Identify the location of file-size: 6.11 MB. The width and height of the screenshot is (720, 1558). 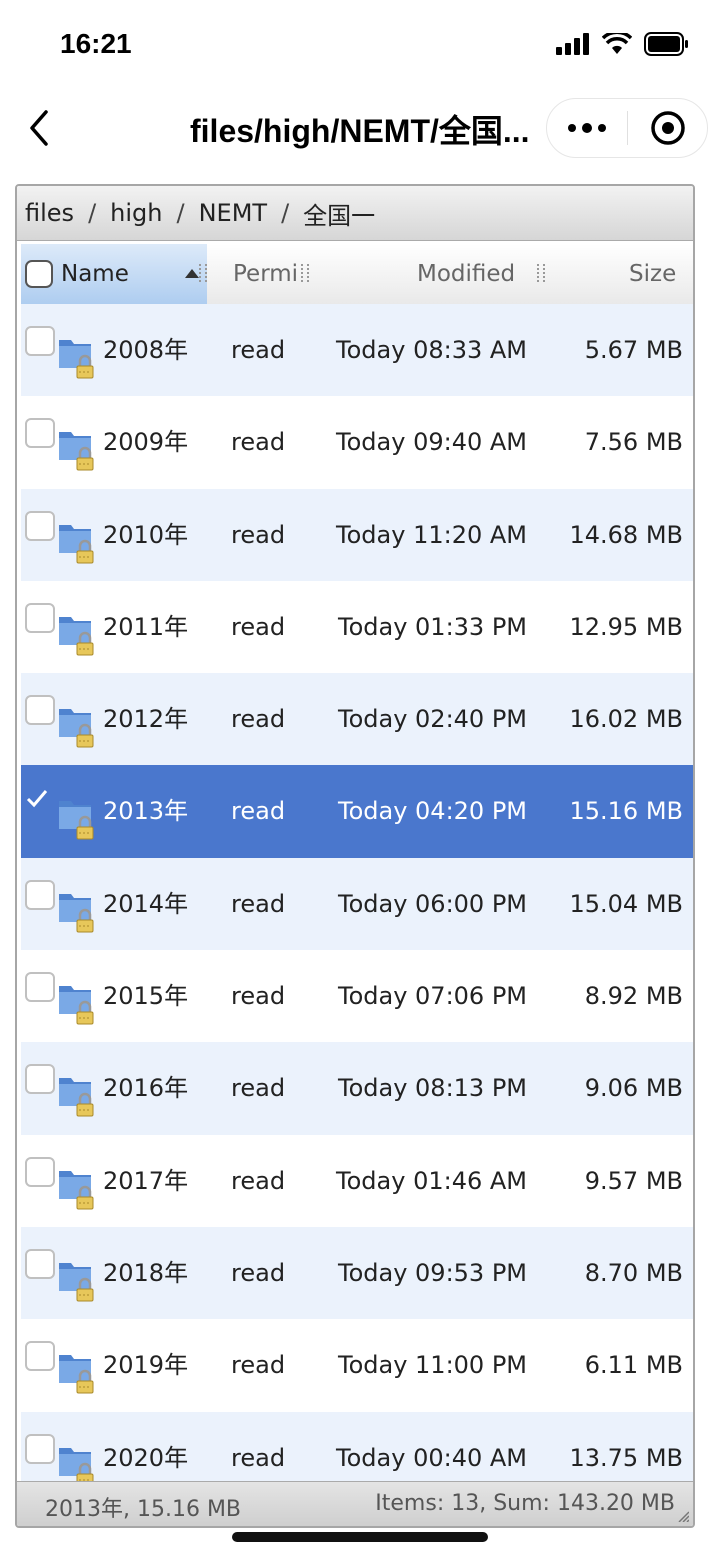
(633, 1365).